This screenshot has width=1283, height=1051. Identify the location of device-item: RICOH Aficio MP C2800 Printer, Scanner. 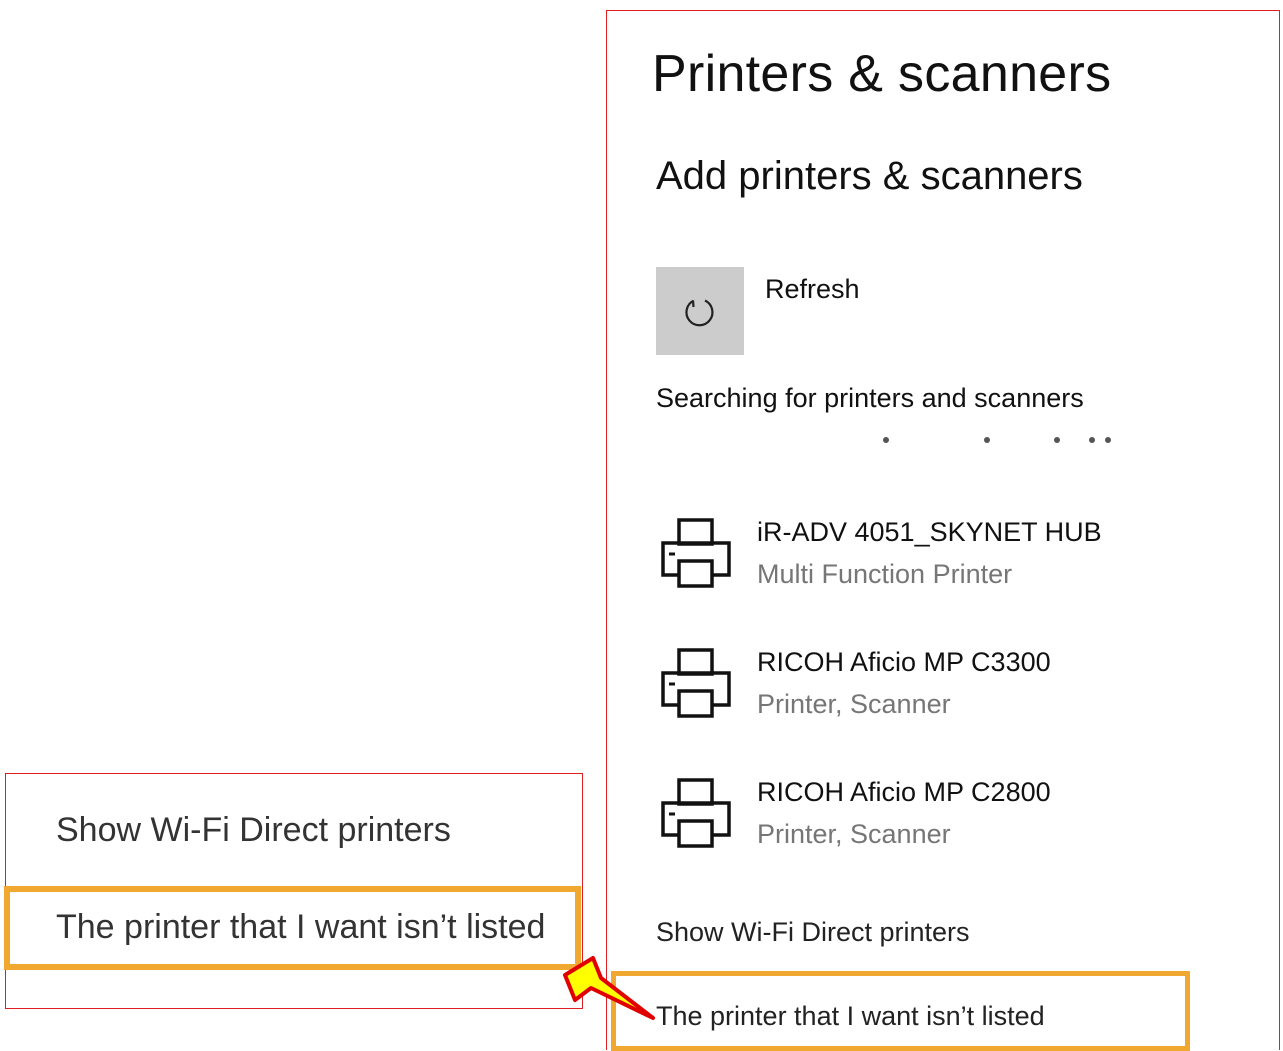
(936, 822).